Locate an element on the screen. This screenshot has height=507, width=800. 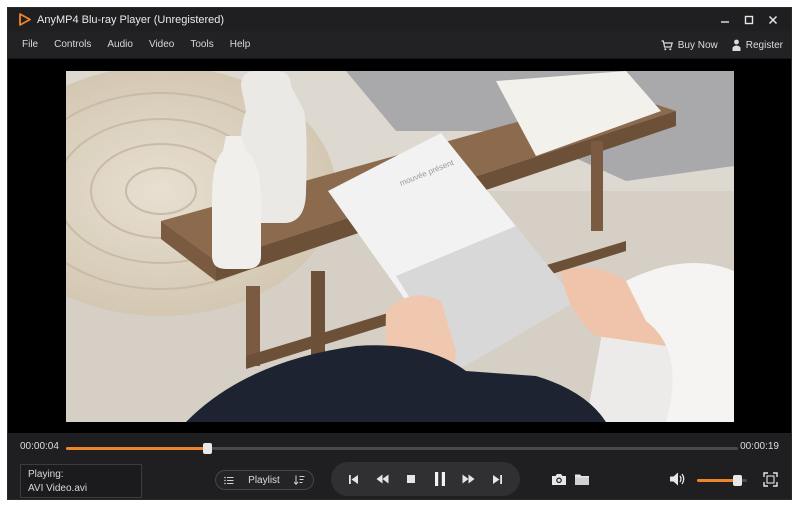
menu-audio: Audio is located at coordinates (120, 45).